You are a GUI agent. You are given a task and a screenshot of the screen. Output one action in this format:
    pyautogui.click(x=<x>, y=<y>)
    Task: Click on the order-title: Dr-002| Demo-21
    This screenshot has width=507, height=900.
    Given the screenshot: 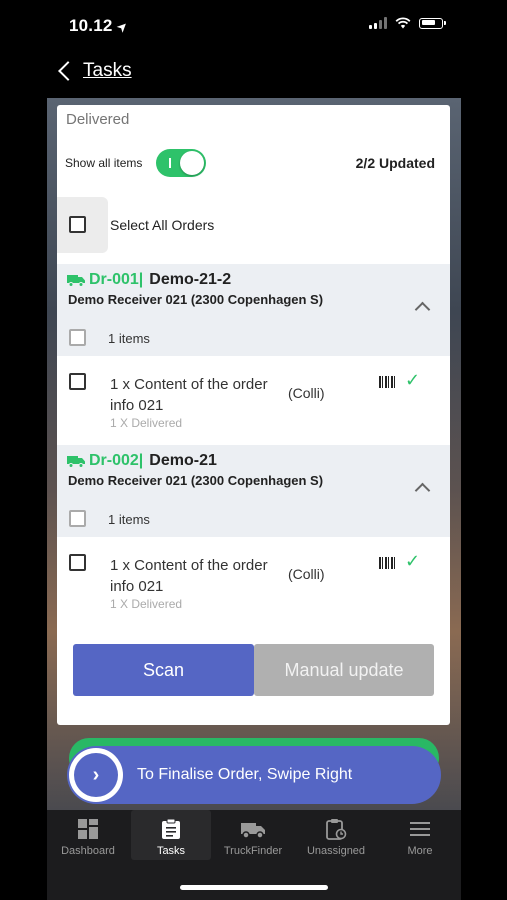 What is the action you would take?
    pyautogui.click(x=142, y=461)
    